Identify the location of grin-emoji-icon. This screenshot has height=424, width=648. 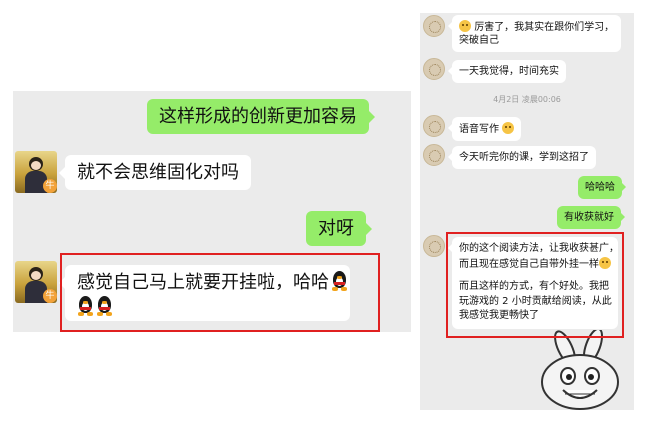
(465, 26).